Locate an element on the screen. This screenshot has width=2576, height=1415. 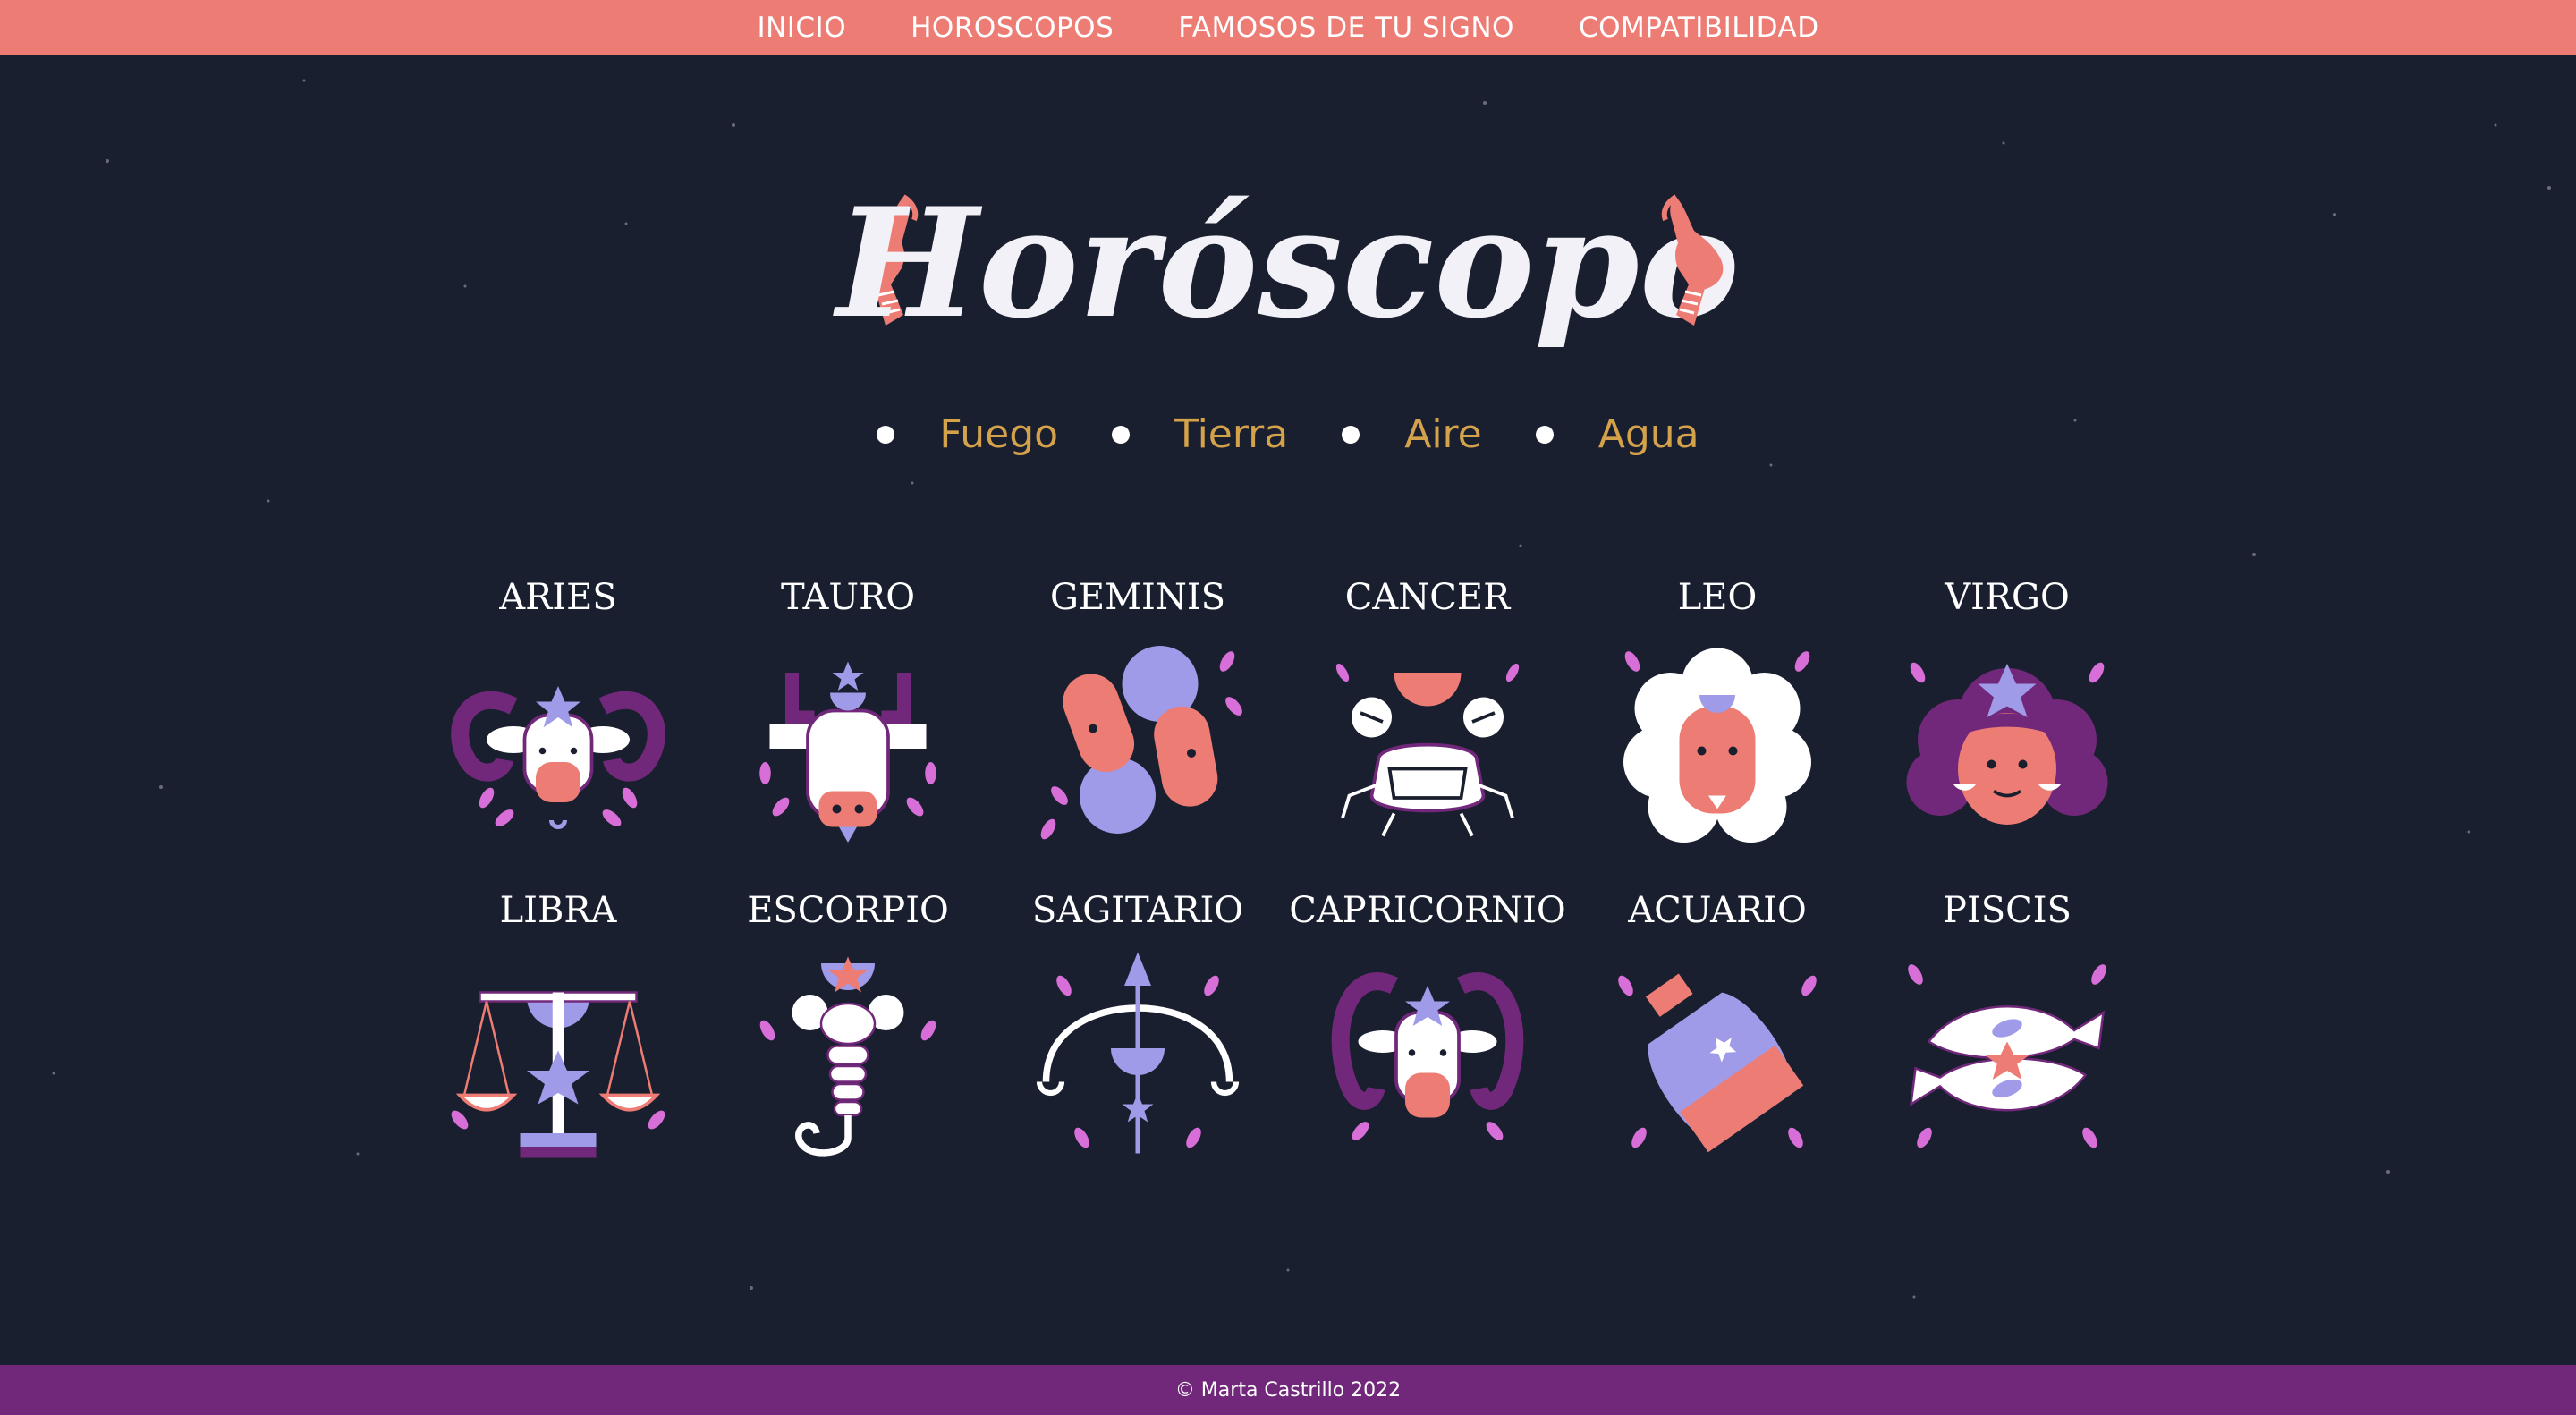
element-filters: Fuego Tierra Aire Agua is located at coordinates (1288, 434).